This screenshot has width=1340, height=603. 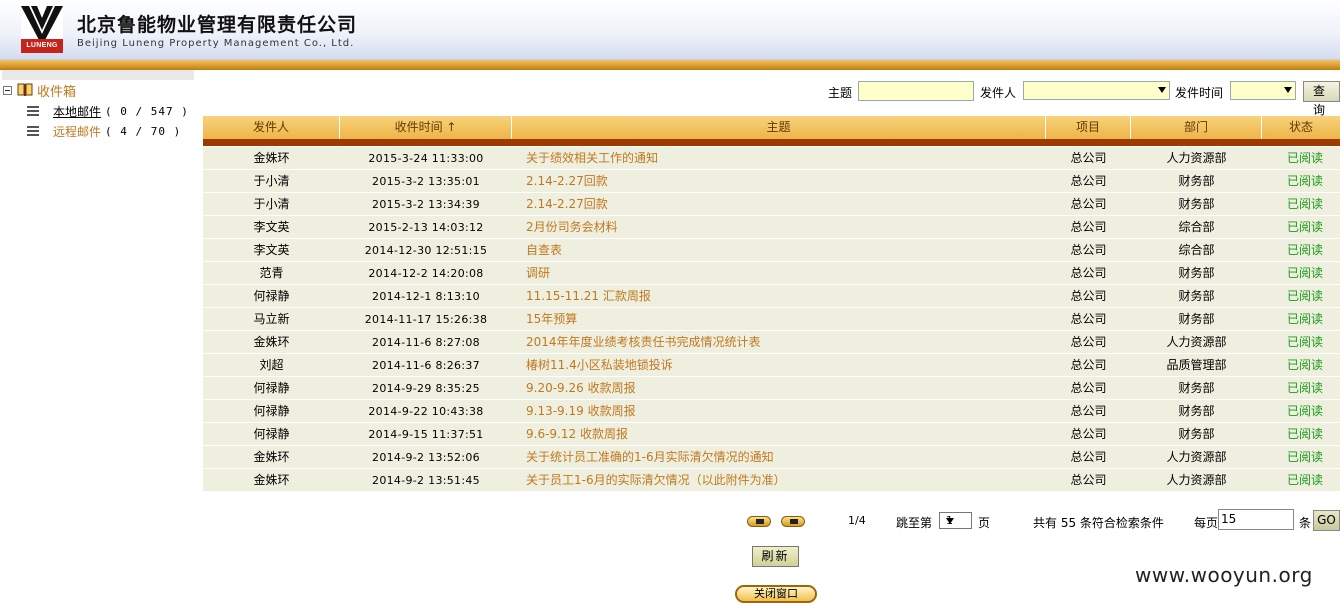 What do you see at coordinates (786, 342) in the screenshot?
I see `cell-subject-link: 2014年年度业绩考核责任书完成情况统计表` at bounding box center [786, 342].